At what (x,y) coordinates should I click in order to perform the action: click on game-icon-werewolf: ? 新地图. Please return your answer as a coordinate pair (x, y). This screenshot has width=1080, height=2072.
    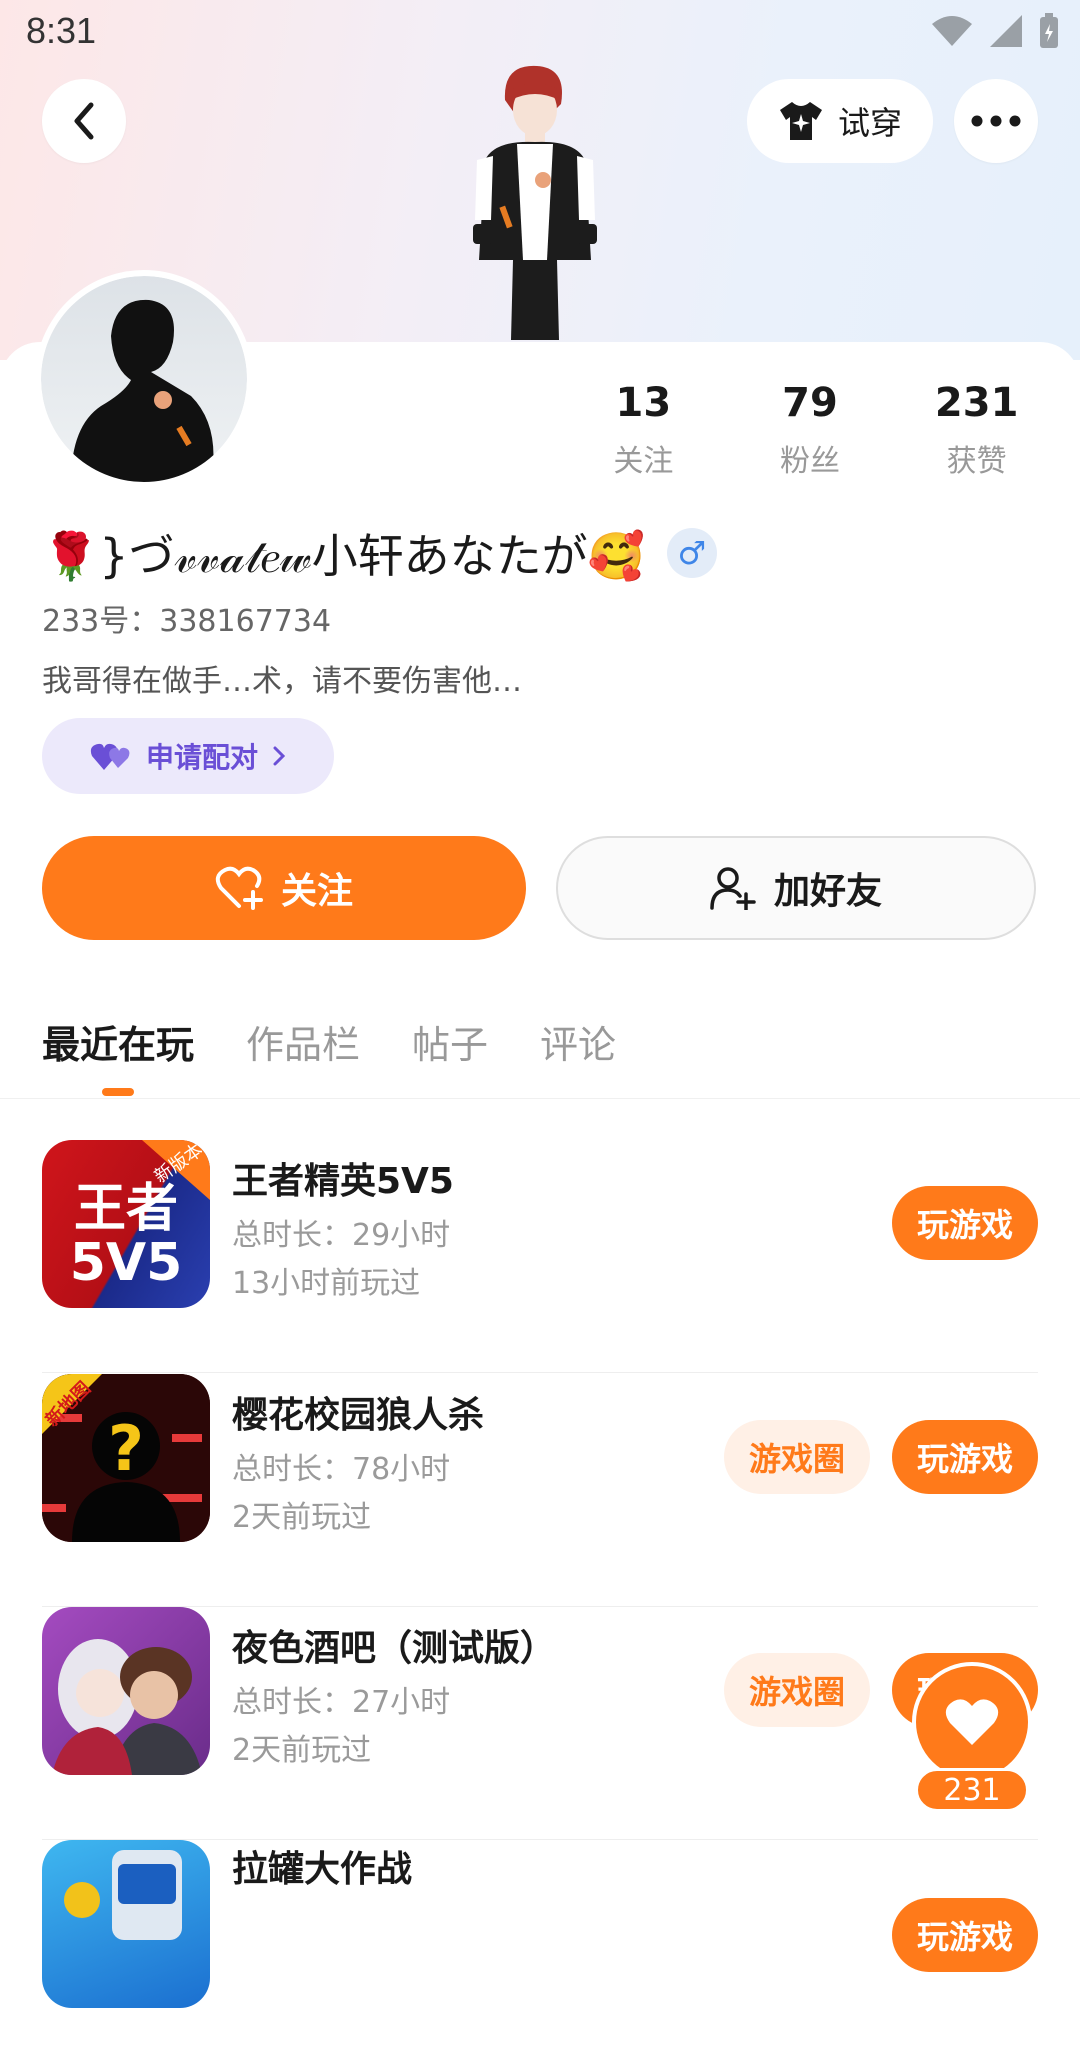
    Looking at the image, I should click on (126, 1458).